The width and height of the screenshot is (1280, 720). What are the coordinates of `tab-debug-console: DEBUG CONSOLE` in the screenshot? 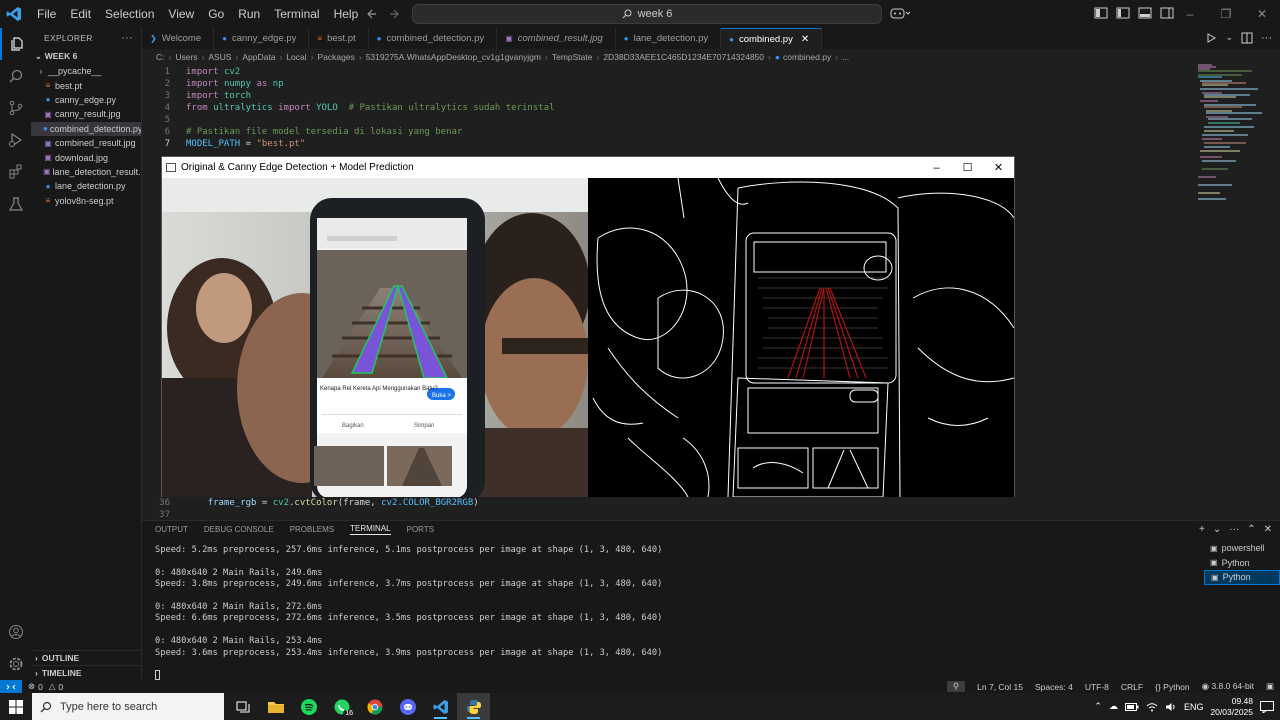 It's located at (239, 529).